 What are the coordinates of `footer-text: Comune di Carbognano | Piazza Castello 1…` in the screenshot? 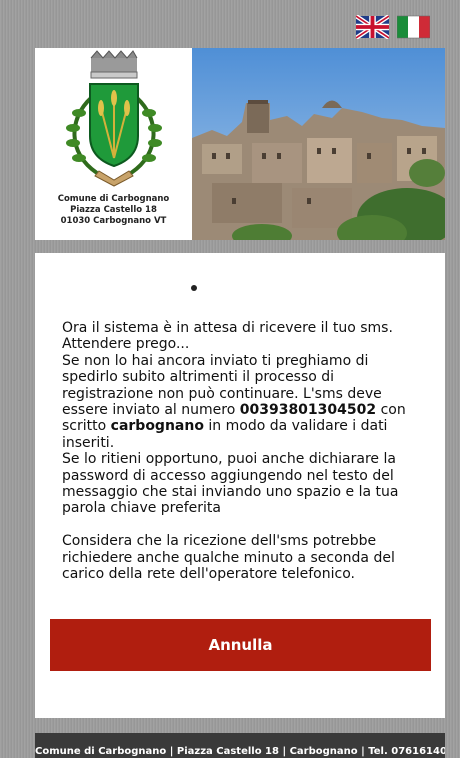 It's located at (240, 751).